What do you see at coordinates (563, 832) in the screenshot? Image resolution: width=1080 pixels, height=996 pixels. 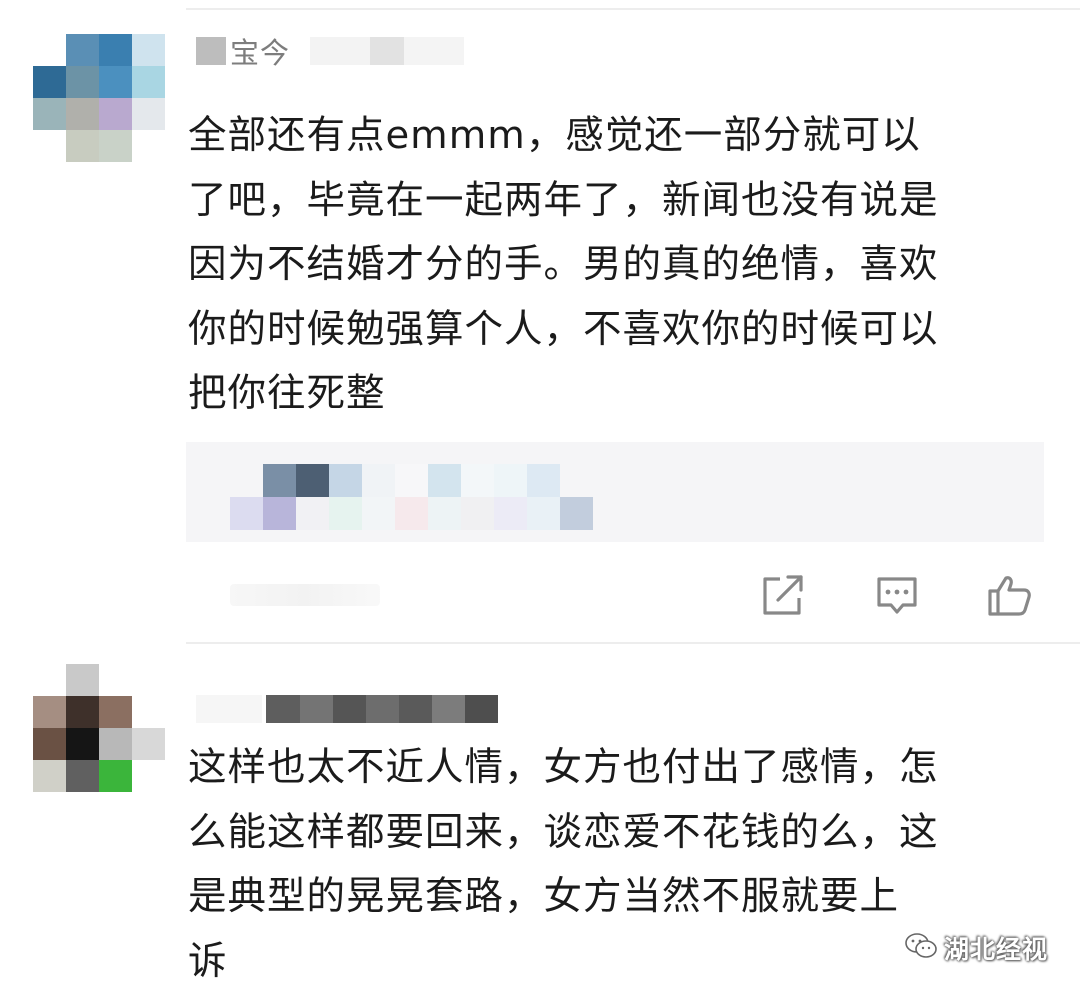 I see `comment-line: 么能这样都要回来，谈恋爱不花钱的么，这` at bounding box center [563, 832].